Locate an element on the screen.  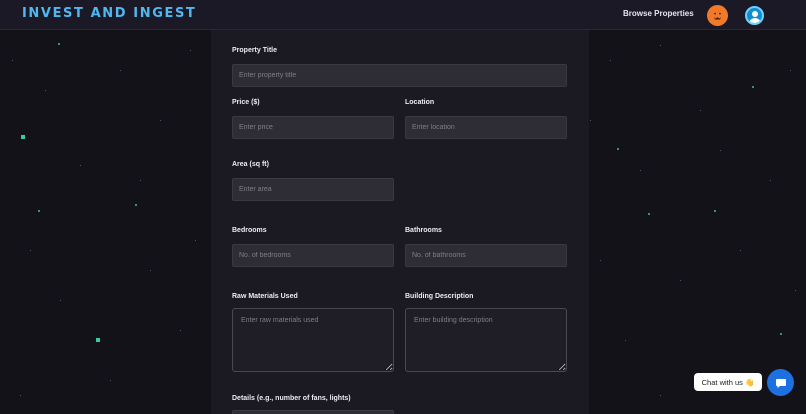
building-description-label: Building Description is located at coordinates (439, 296).